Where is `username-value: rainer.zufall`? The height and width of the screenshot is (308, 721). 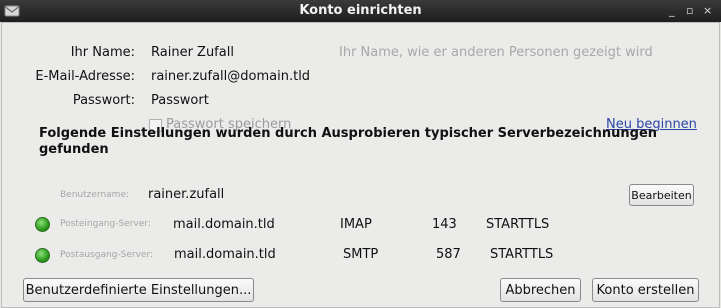 username-value: rainer.zufall is located at coordinates (186, 194).